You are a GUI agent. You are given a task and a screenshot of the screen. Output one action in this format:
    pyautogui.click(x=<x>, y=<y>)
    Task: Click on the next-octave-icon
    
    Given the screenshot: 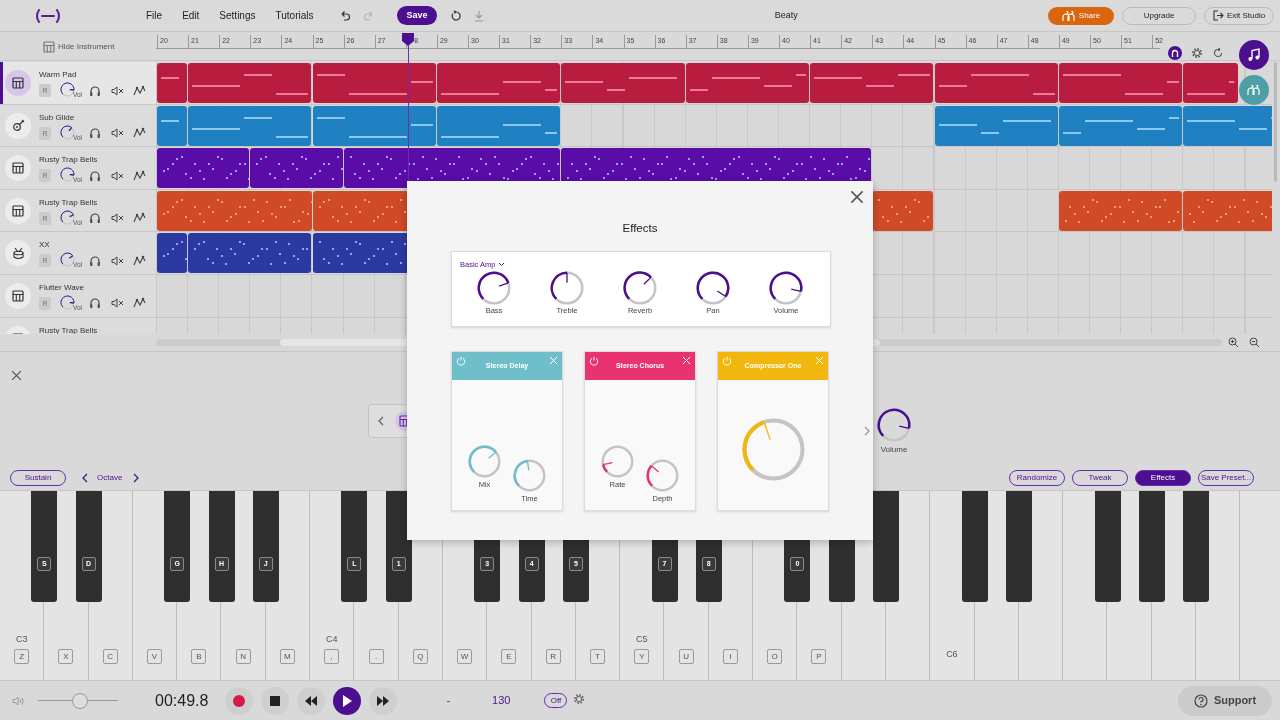 What is the action you would take?
    pyautogui.click(x=136, y=478)
    